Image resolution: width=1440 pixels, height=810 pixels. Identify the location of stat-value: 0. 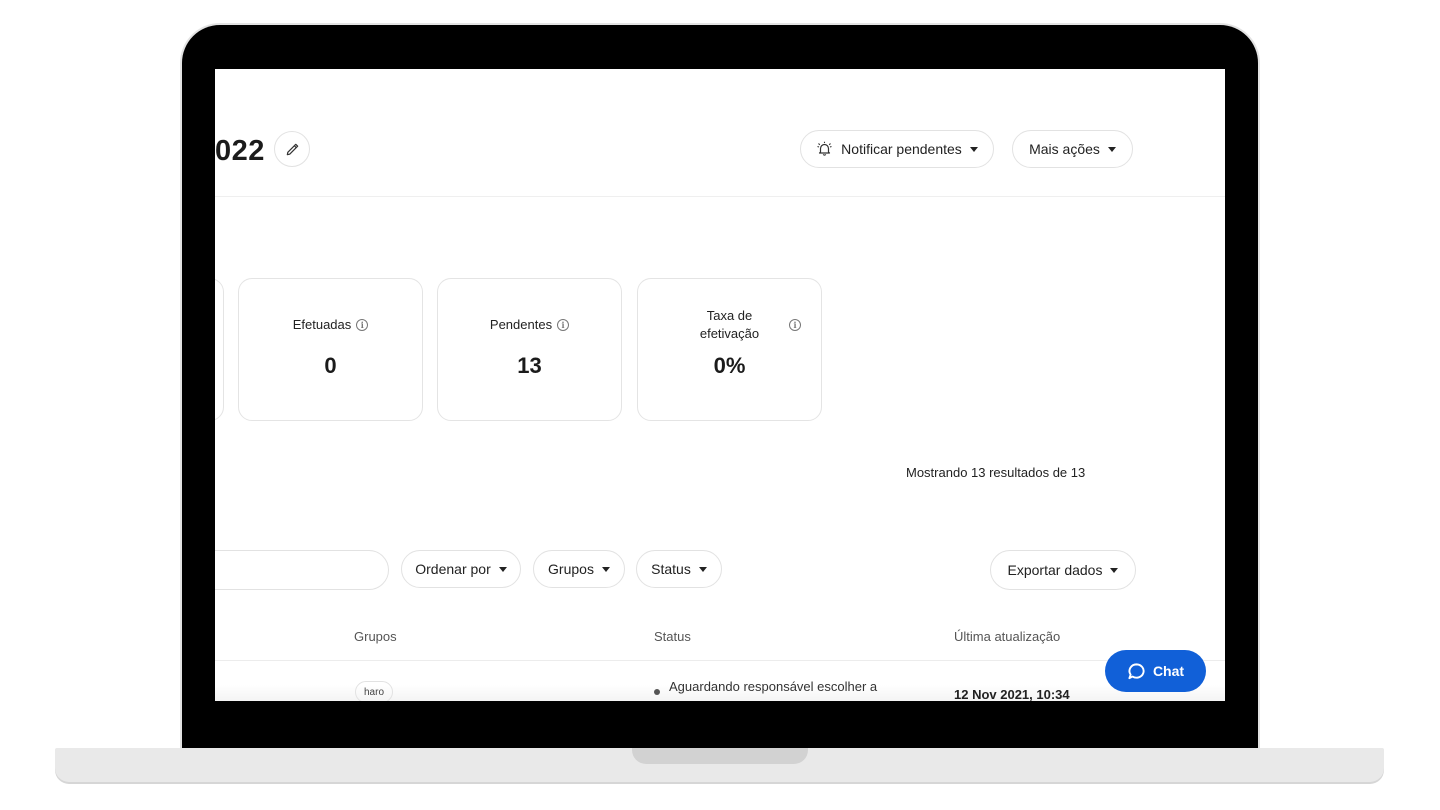
(330, 365).